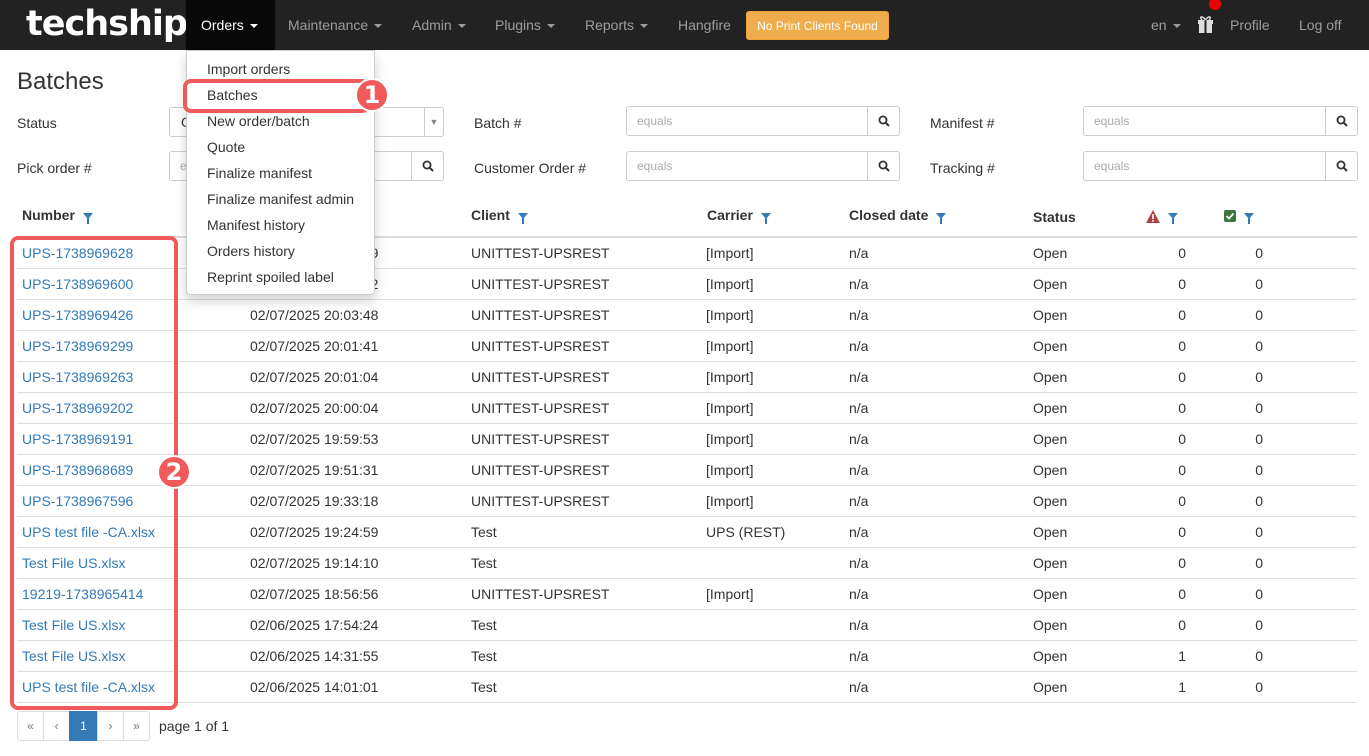  I want to click on menu-item-orders-history: Orders history, so click(280, 251).